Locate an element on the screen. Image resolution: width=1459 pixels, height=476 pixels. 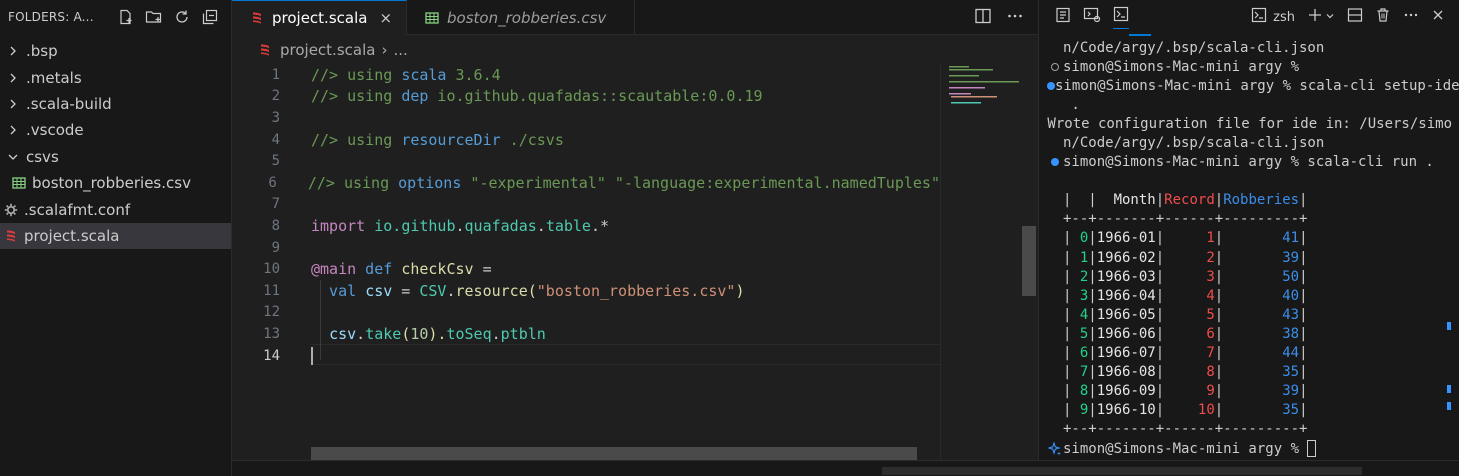
debug-console-icon is located at coordinates (1092, 17).